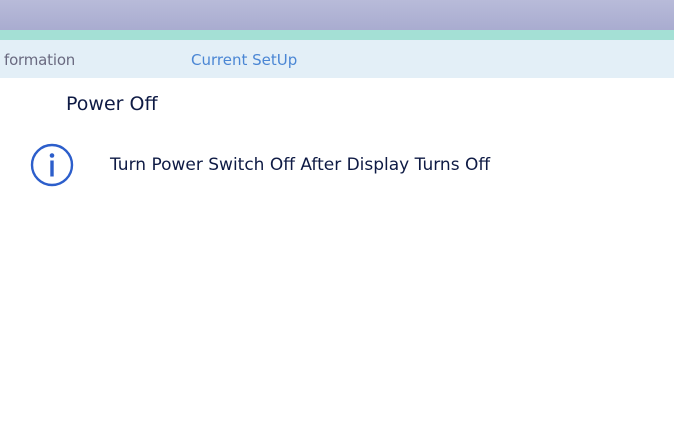 The width and height of the screenshot is (674, 432). What do you see at coordinates (52, 165) in the screenshot?
I see `info-icon` at bounding box center [52, 165].